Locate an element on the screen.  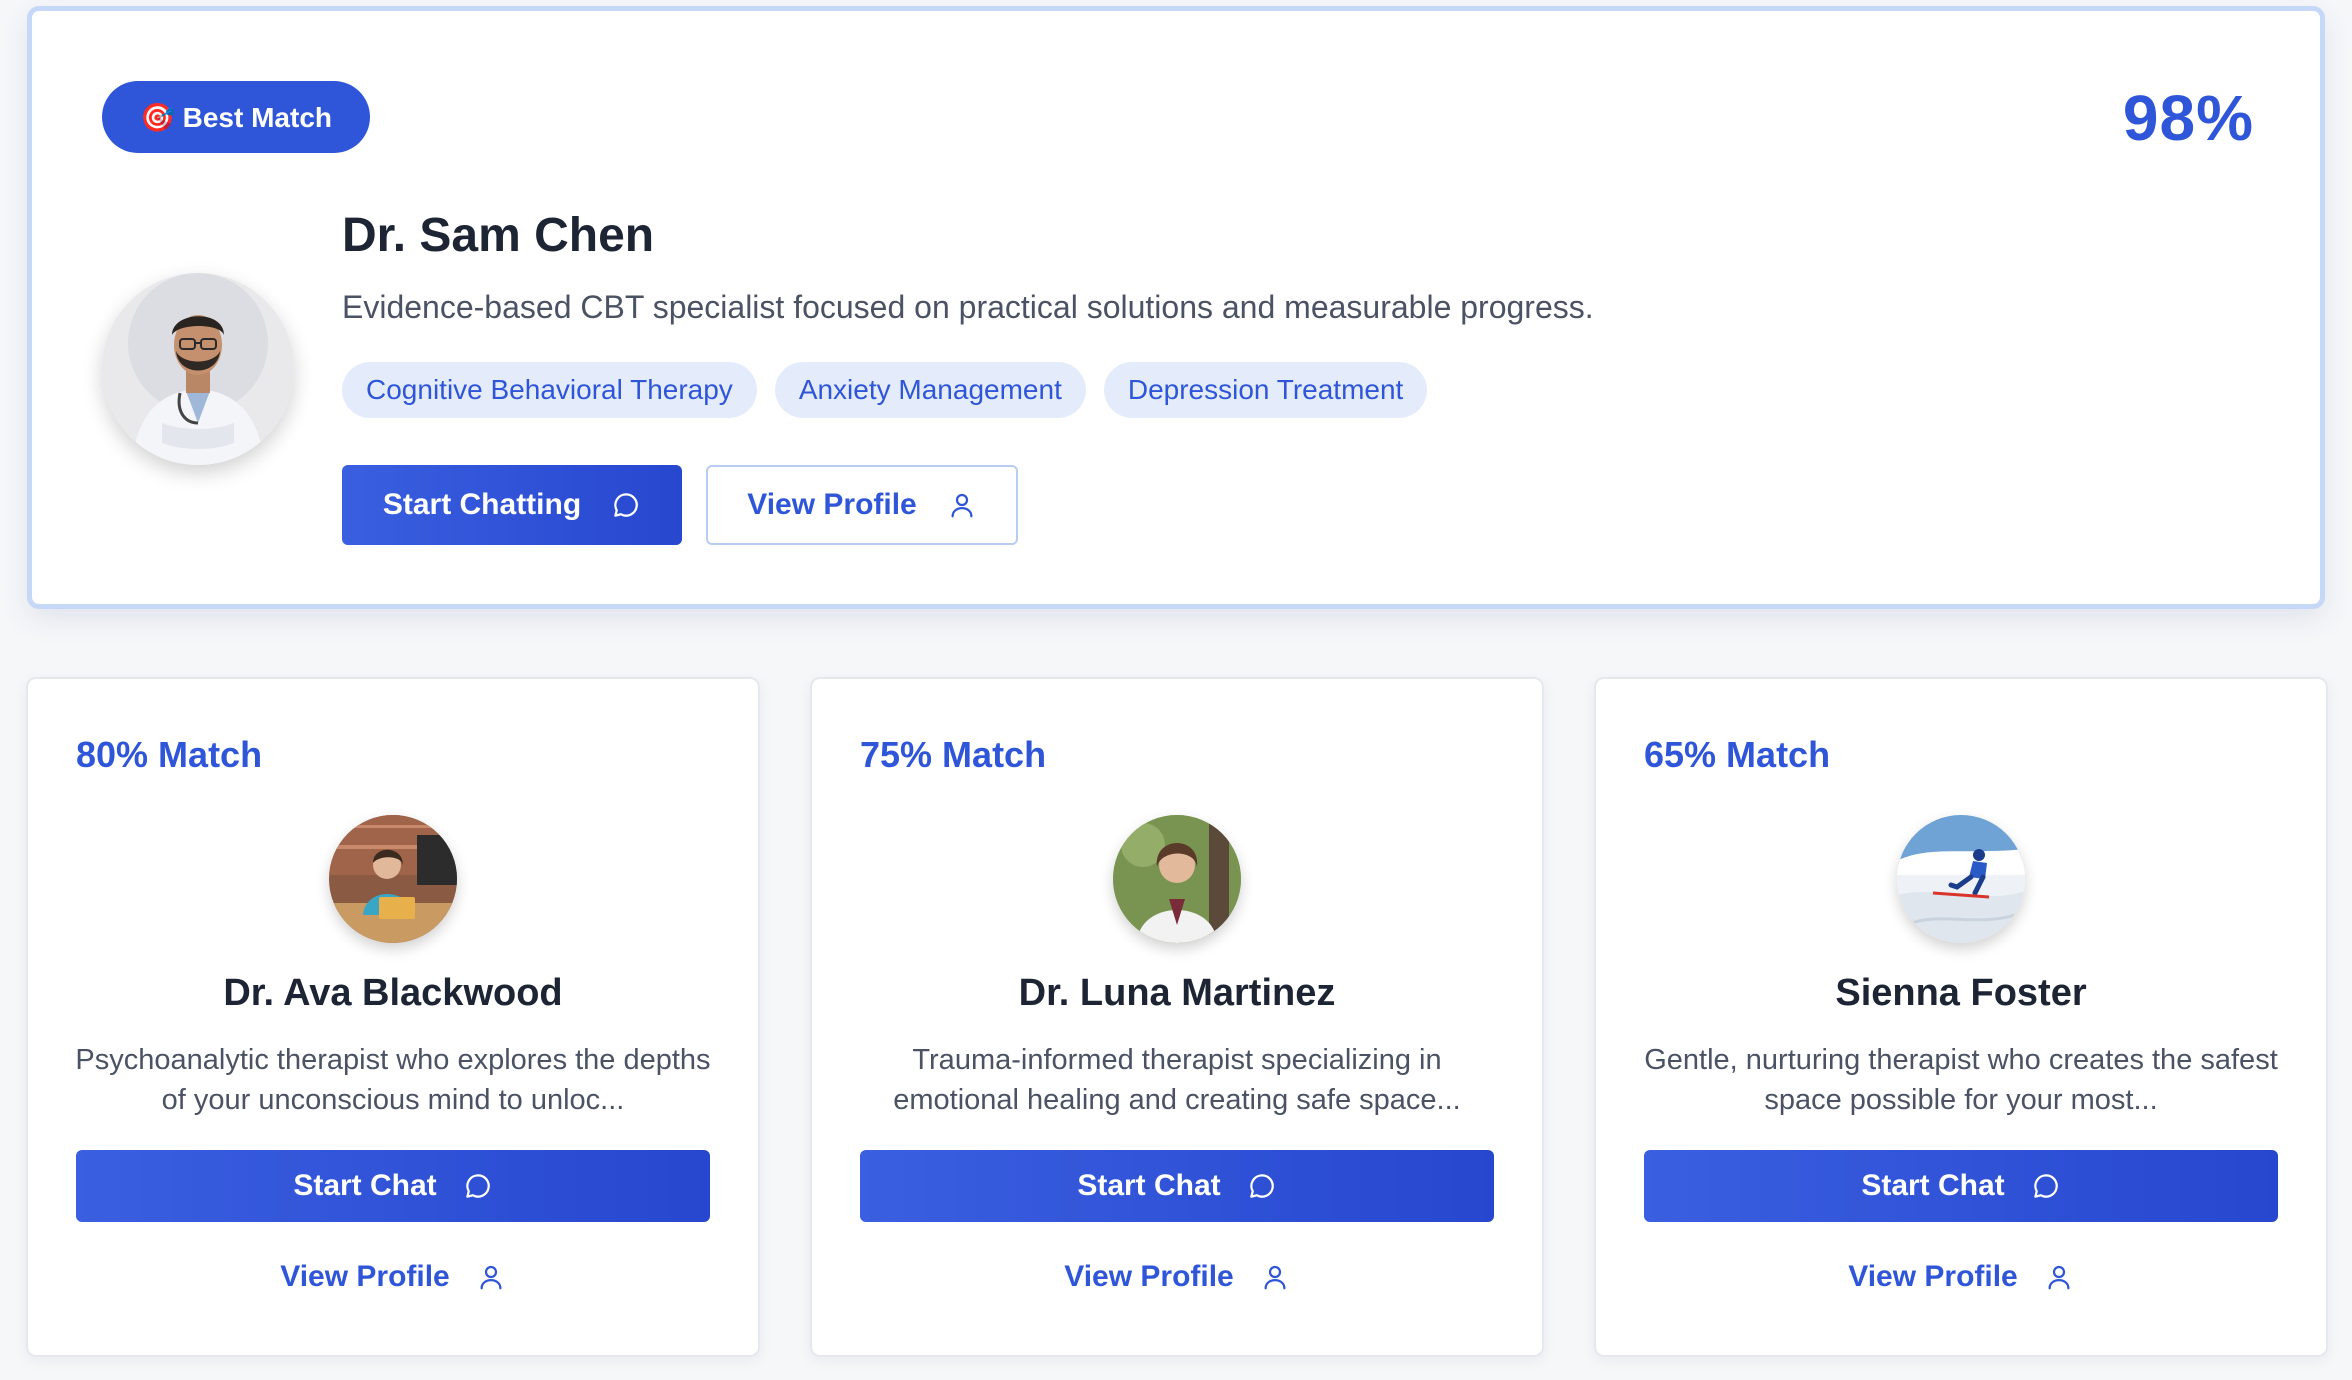
therapist-name: Dr. Luna Martinez is located at coordinates (1177, 993).